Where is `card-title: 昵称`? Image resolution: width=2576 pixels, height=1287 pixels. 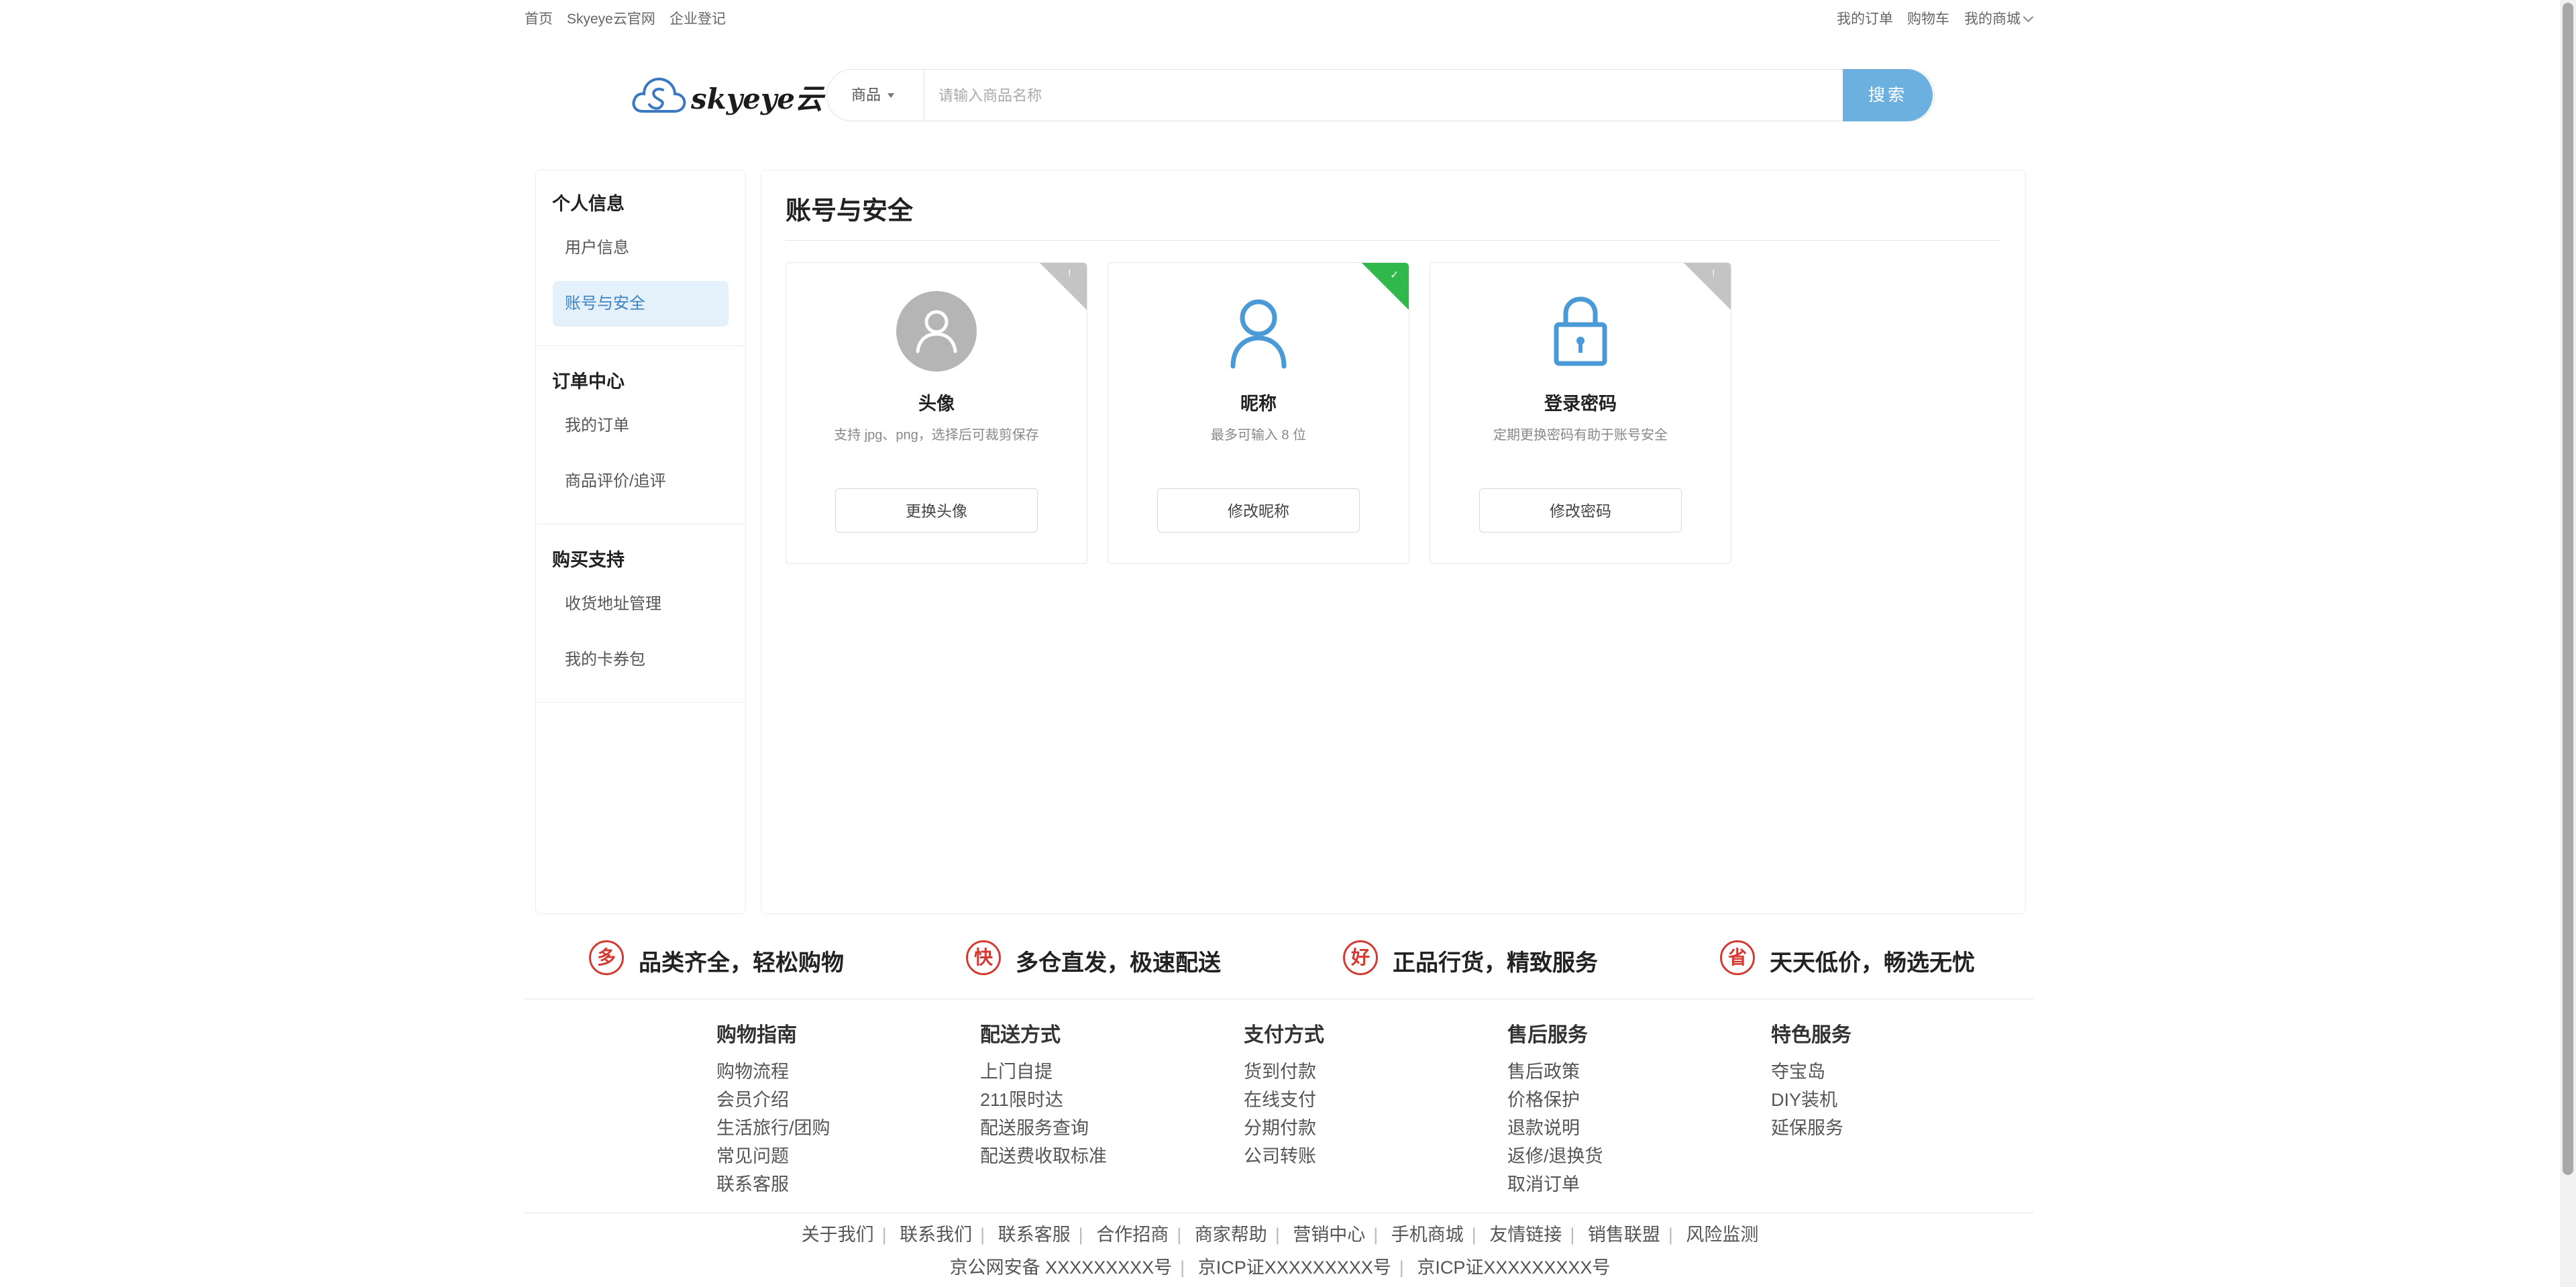
card-title: 昵称 is located at coordinates (1258, 404).